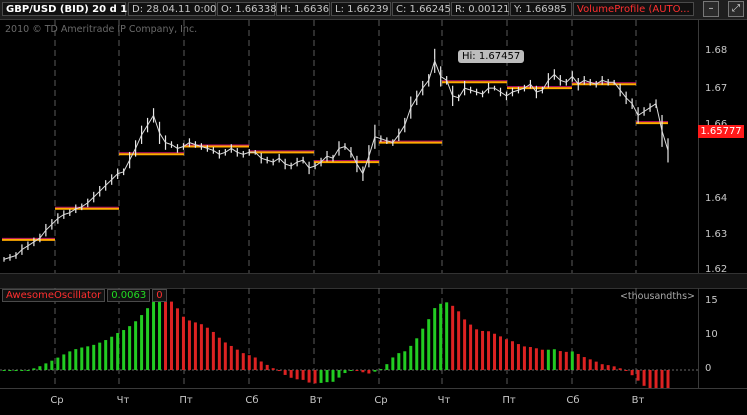  Describe the element at coordinates (172, 9) in the screenshot. I see `date-readout: D: 28.04.11 0:00` at that location.